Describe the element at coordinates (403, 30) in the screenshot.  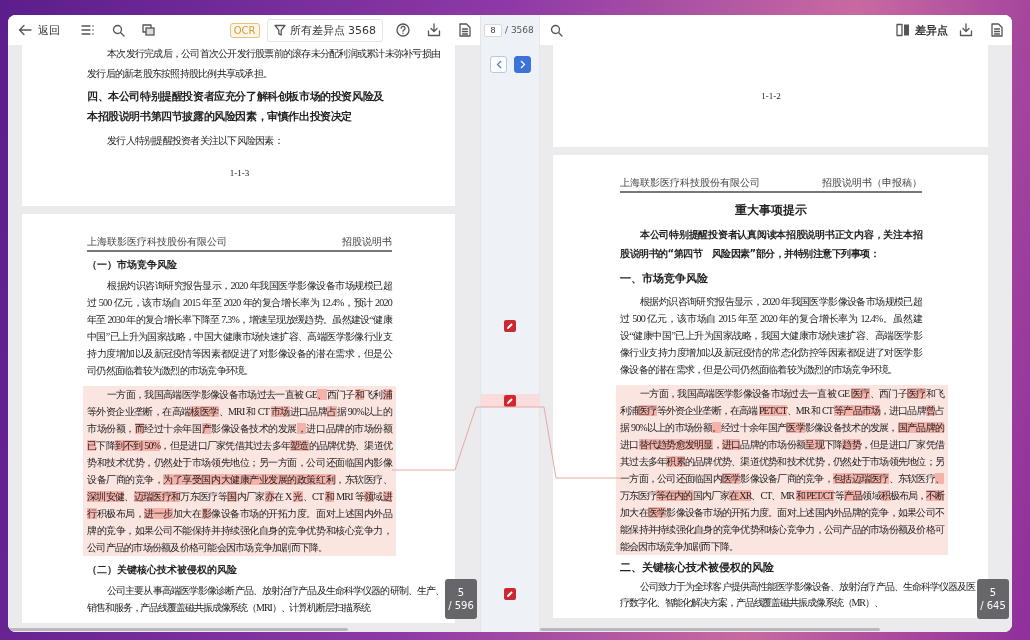
I see `help-icon` at that location.